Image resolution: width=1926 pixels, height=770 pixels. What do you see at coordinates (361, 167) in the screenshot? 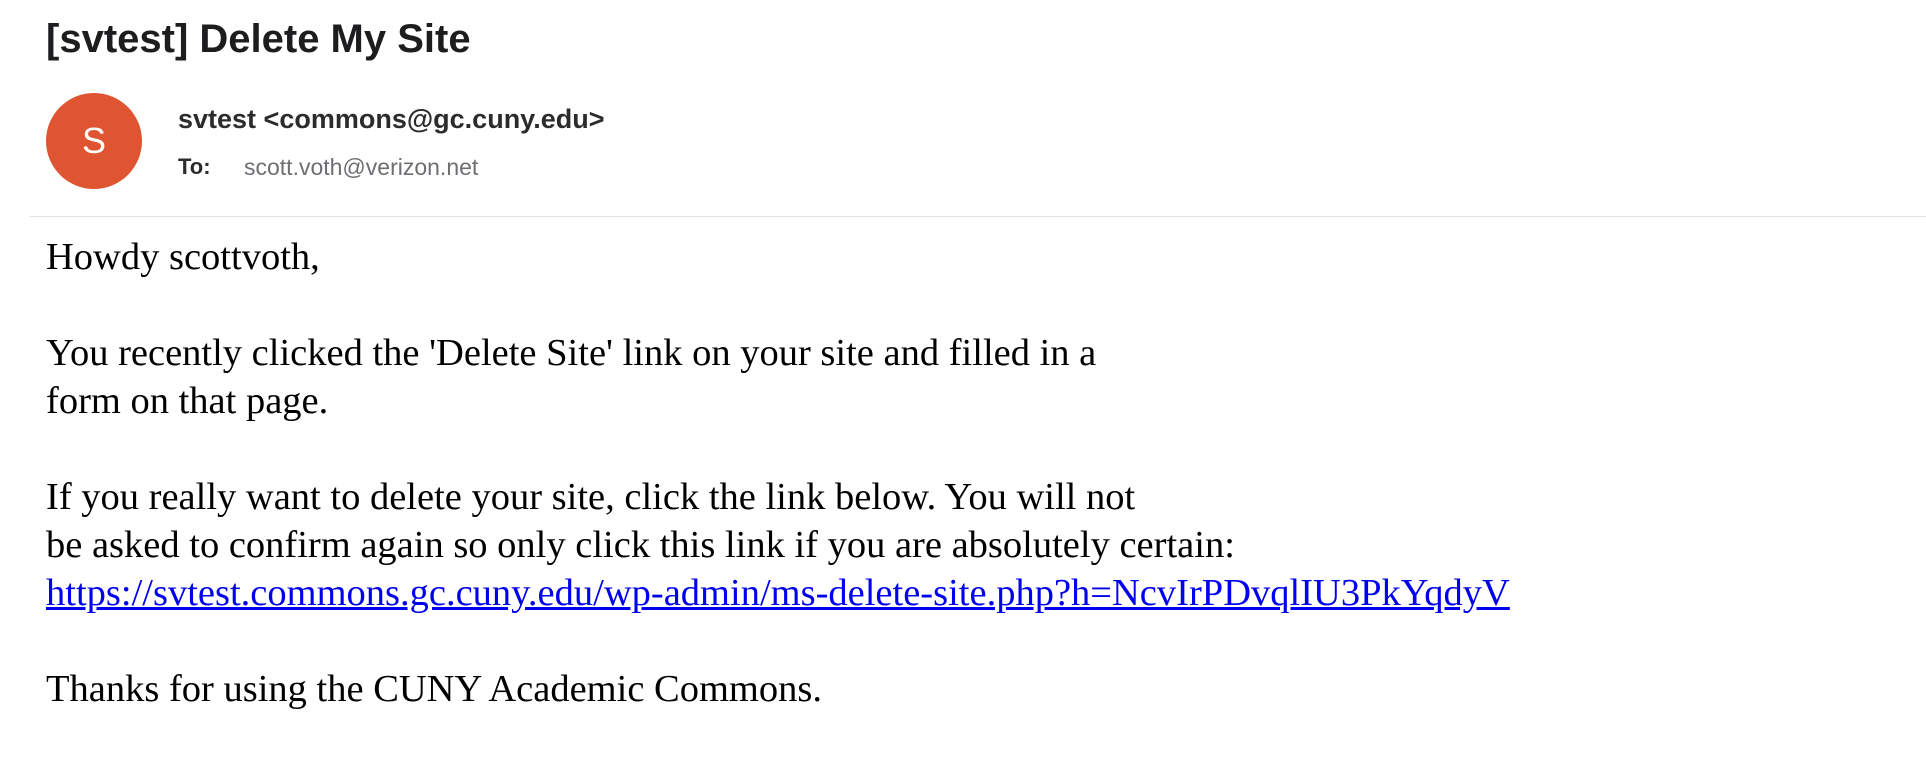
I see `recipient-address: scott.voth@verizon.net` at bounding box center [361, 167].